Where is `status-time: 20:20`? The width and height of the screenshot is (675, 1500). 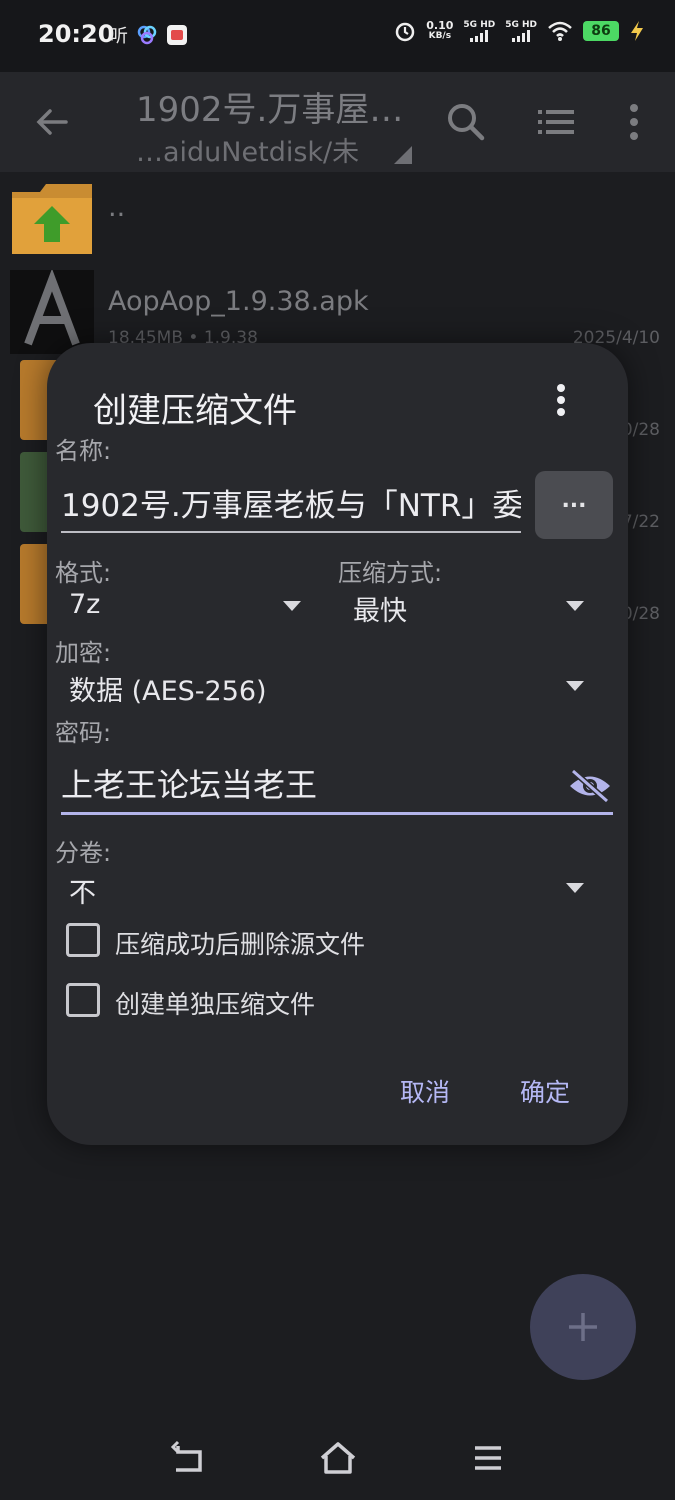
status-time: 20:20 is located at coordinates (76, 34).